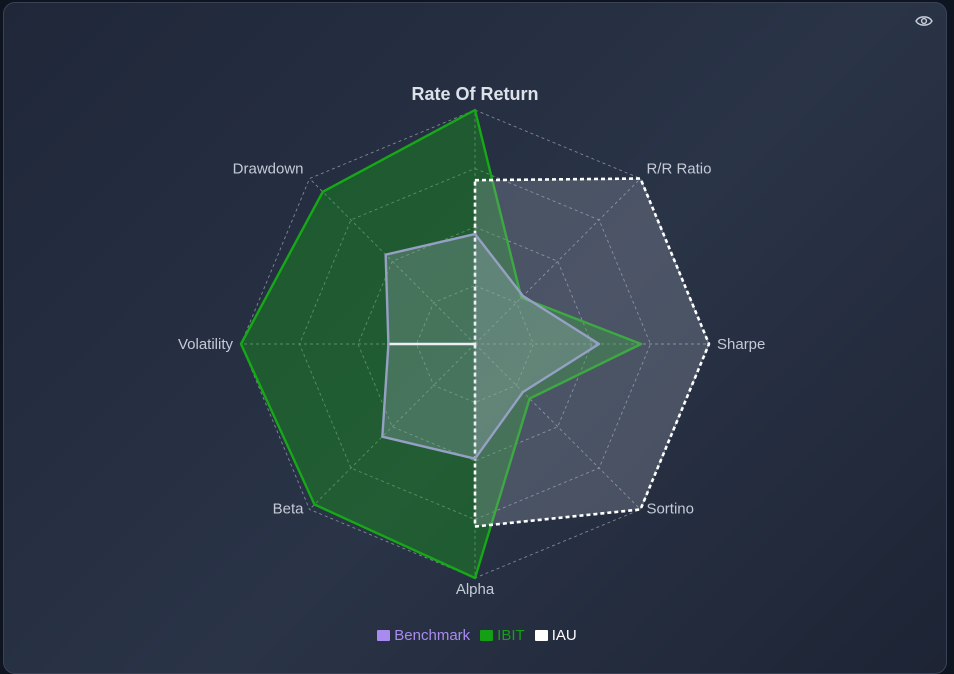  What do you see at coordinates (511, 635) in the screenshot?
I see `legend-label-ibit: IBIT` at bounding box center [511, 635].